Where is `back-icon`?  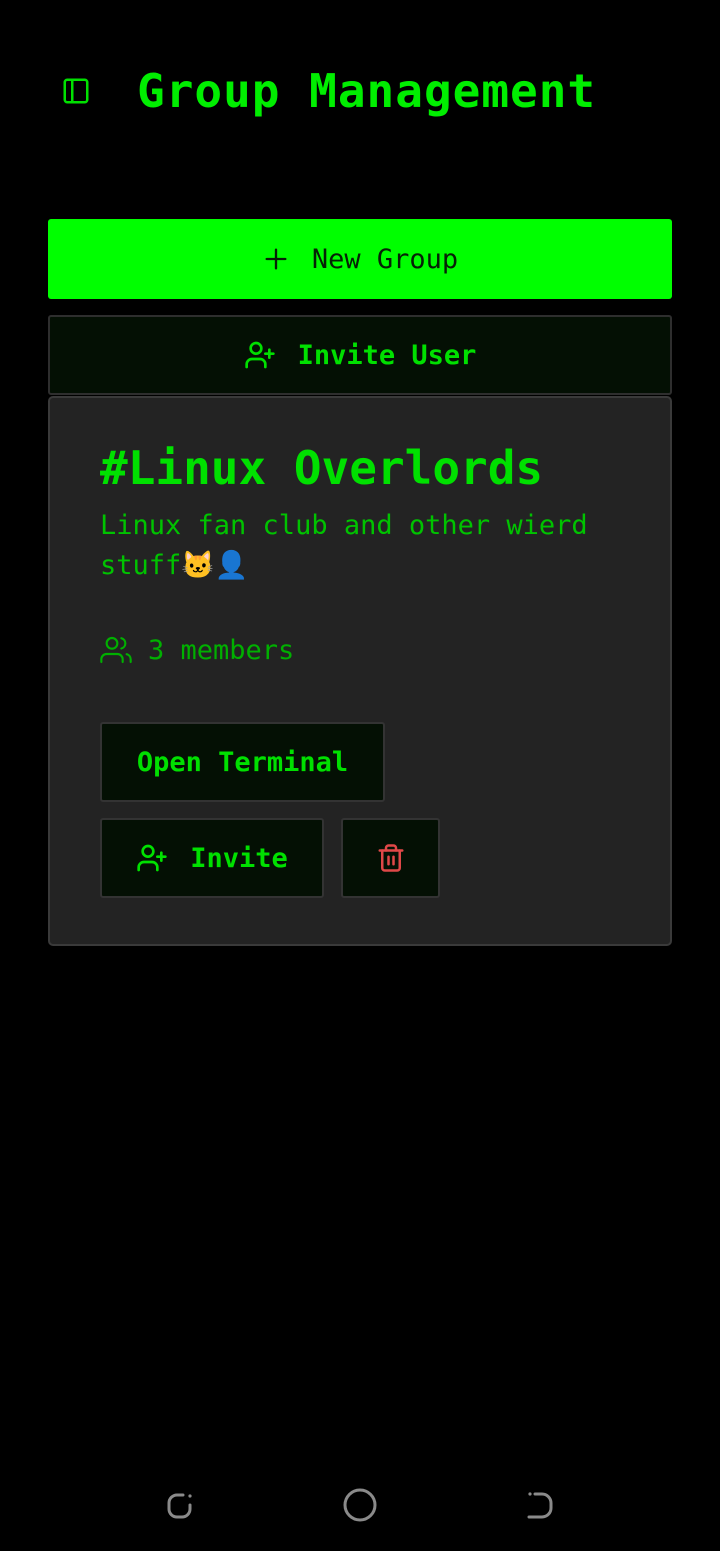 back-icon is located at coordinates (540, 1505).